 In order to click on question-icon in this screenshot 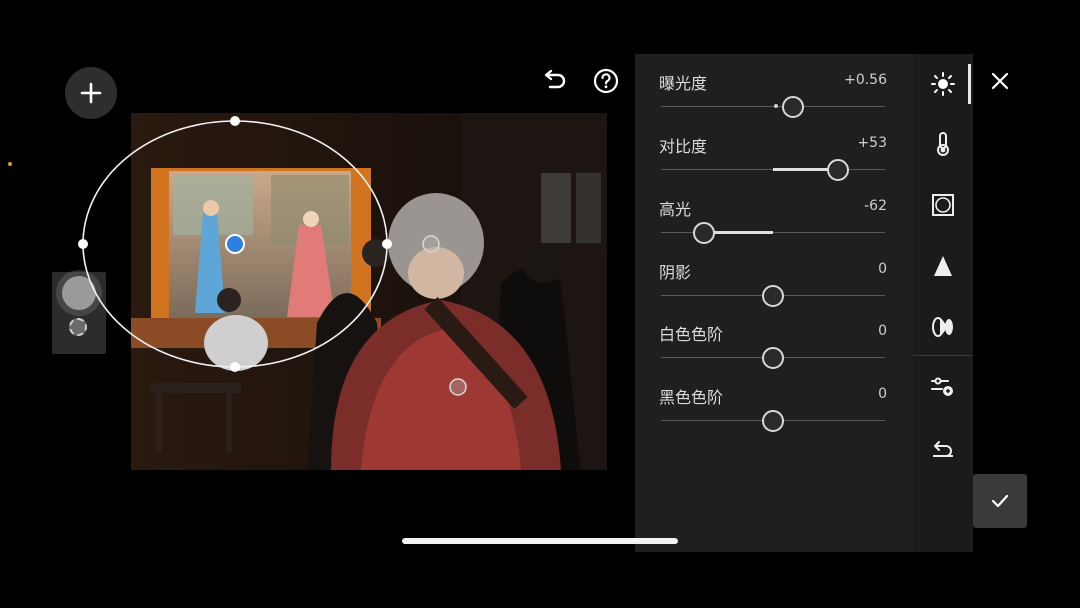, I will do `click(606, 81)`.